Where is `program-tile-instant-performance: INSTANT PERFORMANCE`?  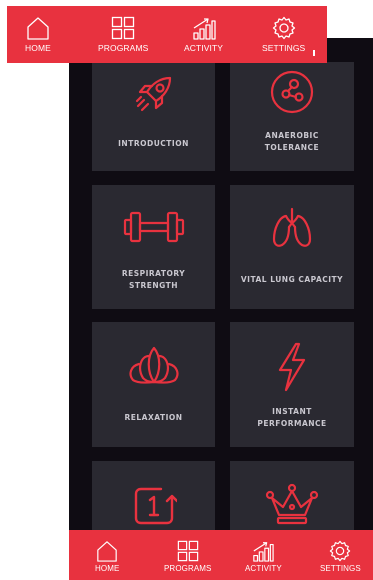
program-tile-instant-performance: INSTANT PERFORMANCE is located at coordinates (292, 384).